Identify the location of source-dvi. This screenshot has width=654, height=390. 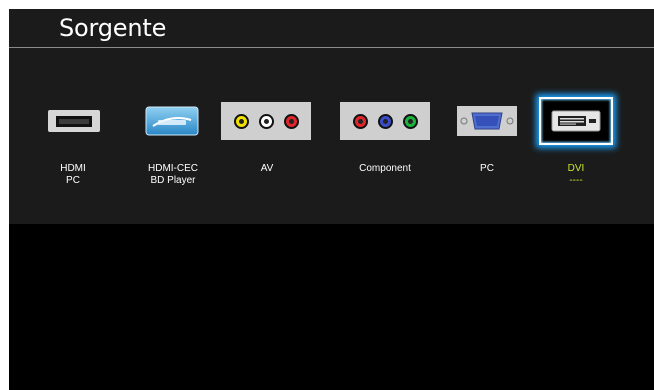
(576, 121).